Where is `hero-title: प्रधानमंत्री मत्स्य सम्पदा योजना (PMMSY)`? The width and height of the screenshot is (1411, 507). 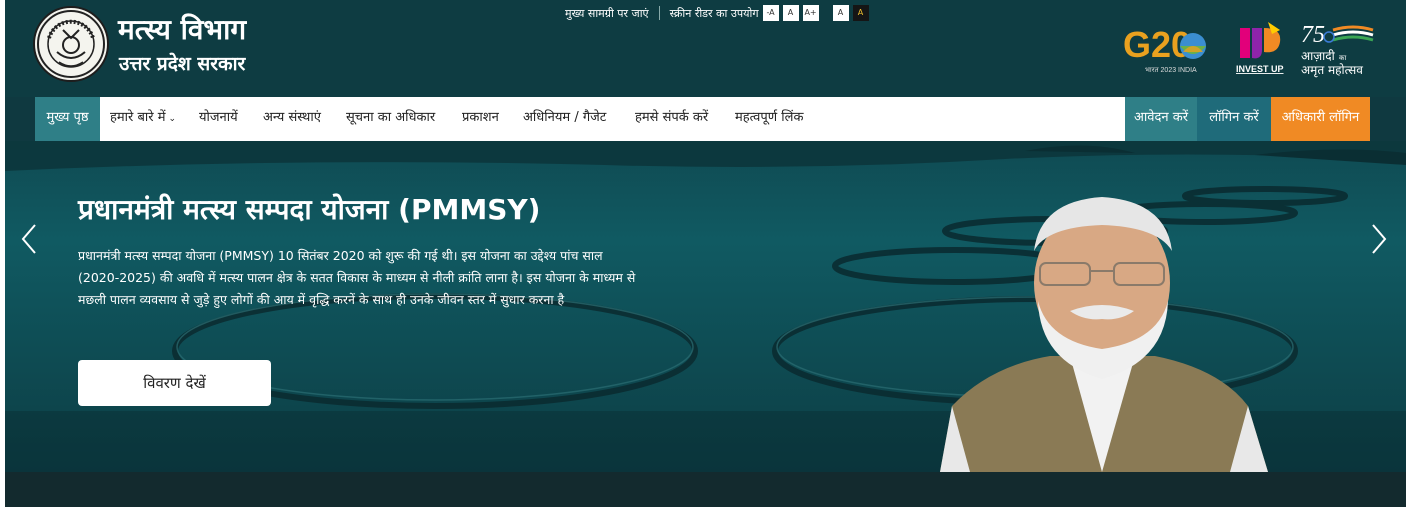 hero-title: प्रधानमंत्री मत्स्य सम्पदा योजना (PMMSY) is located at coordinates (309, 209).